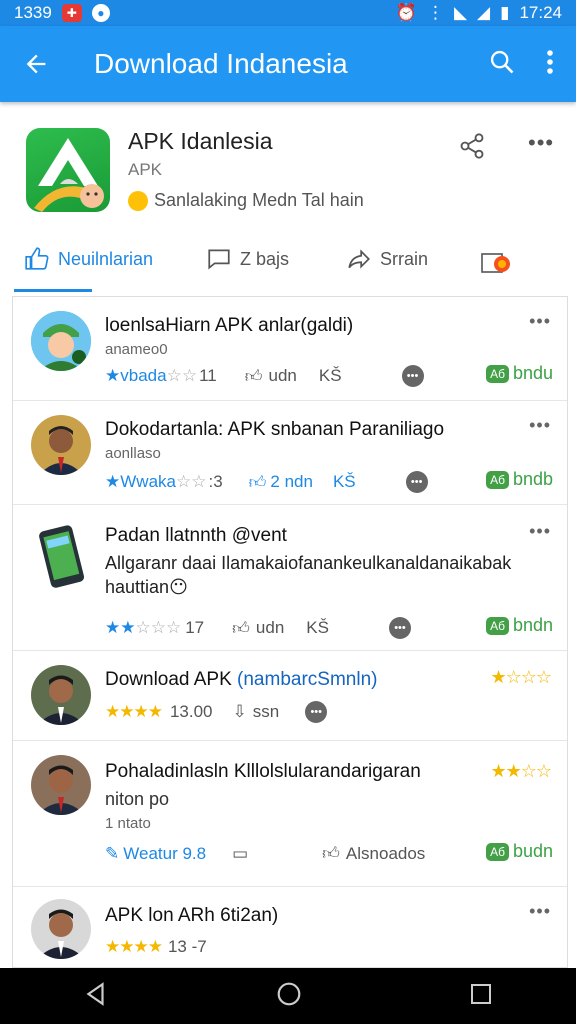 The height and width of the screenshot is (1024, 576). What do you see at coordinates (496, 261) in the screenshot?
I see `tab-gift` at bounding box center [496, 261].